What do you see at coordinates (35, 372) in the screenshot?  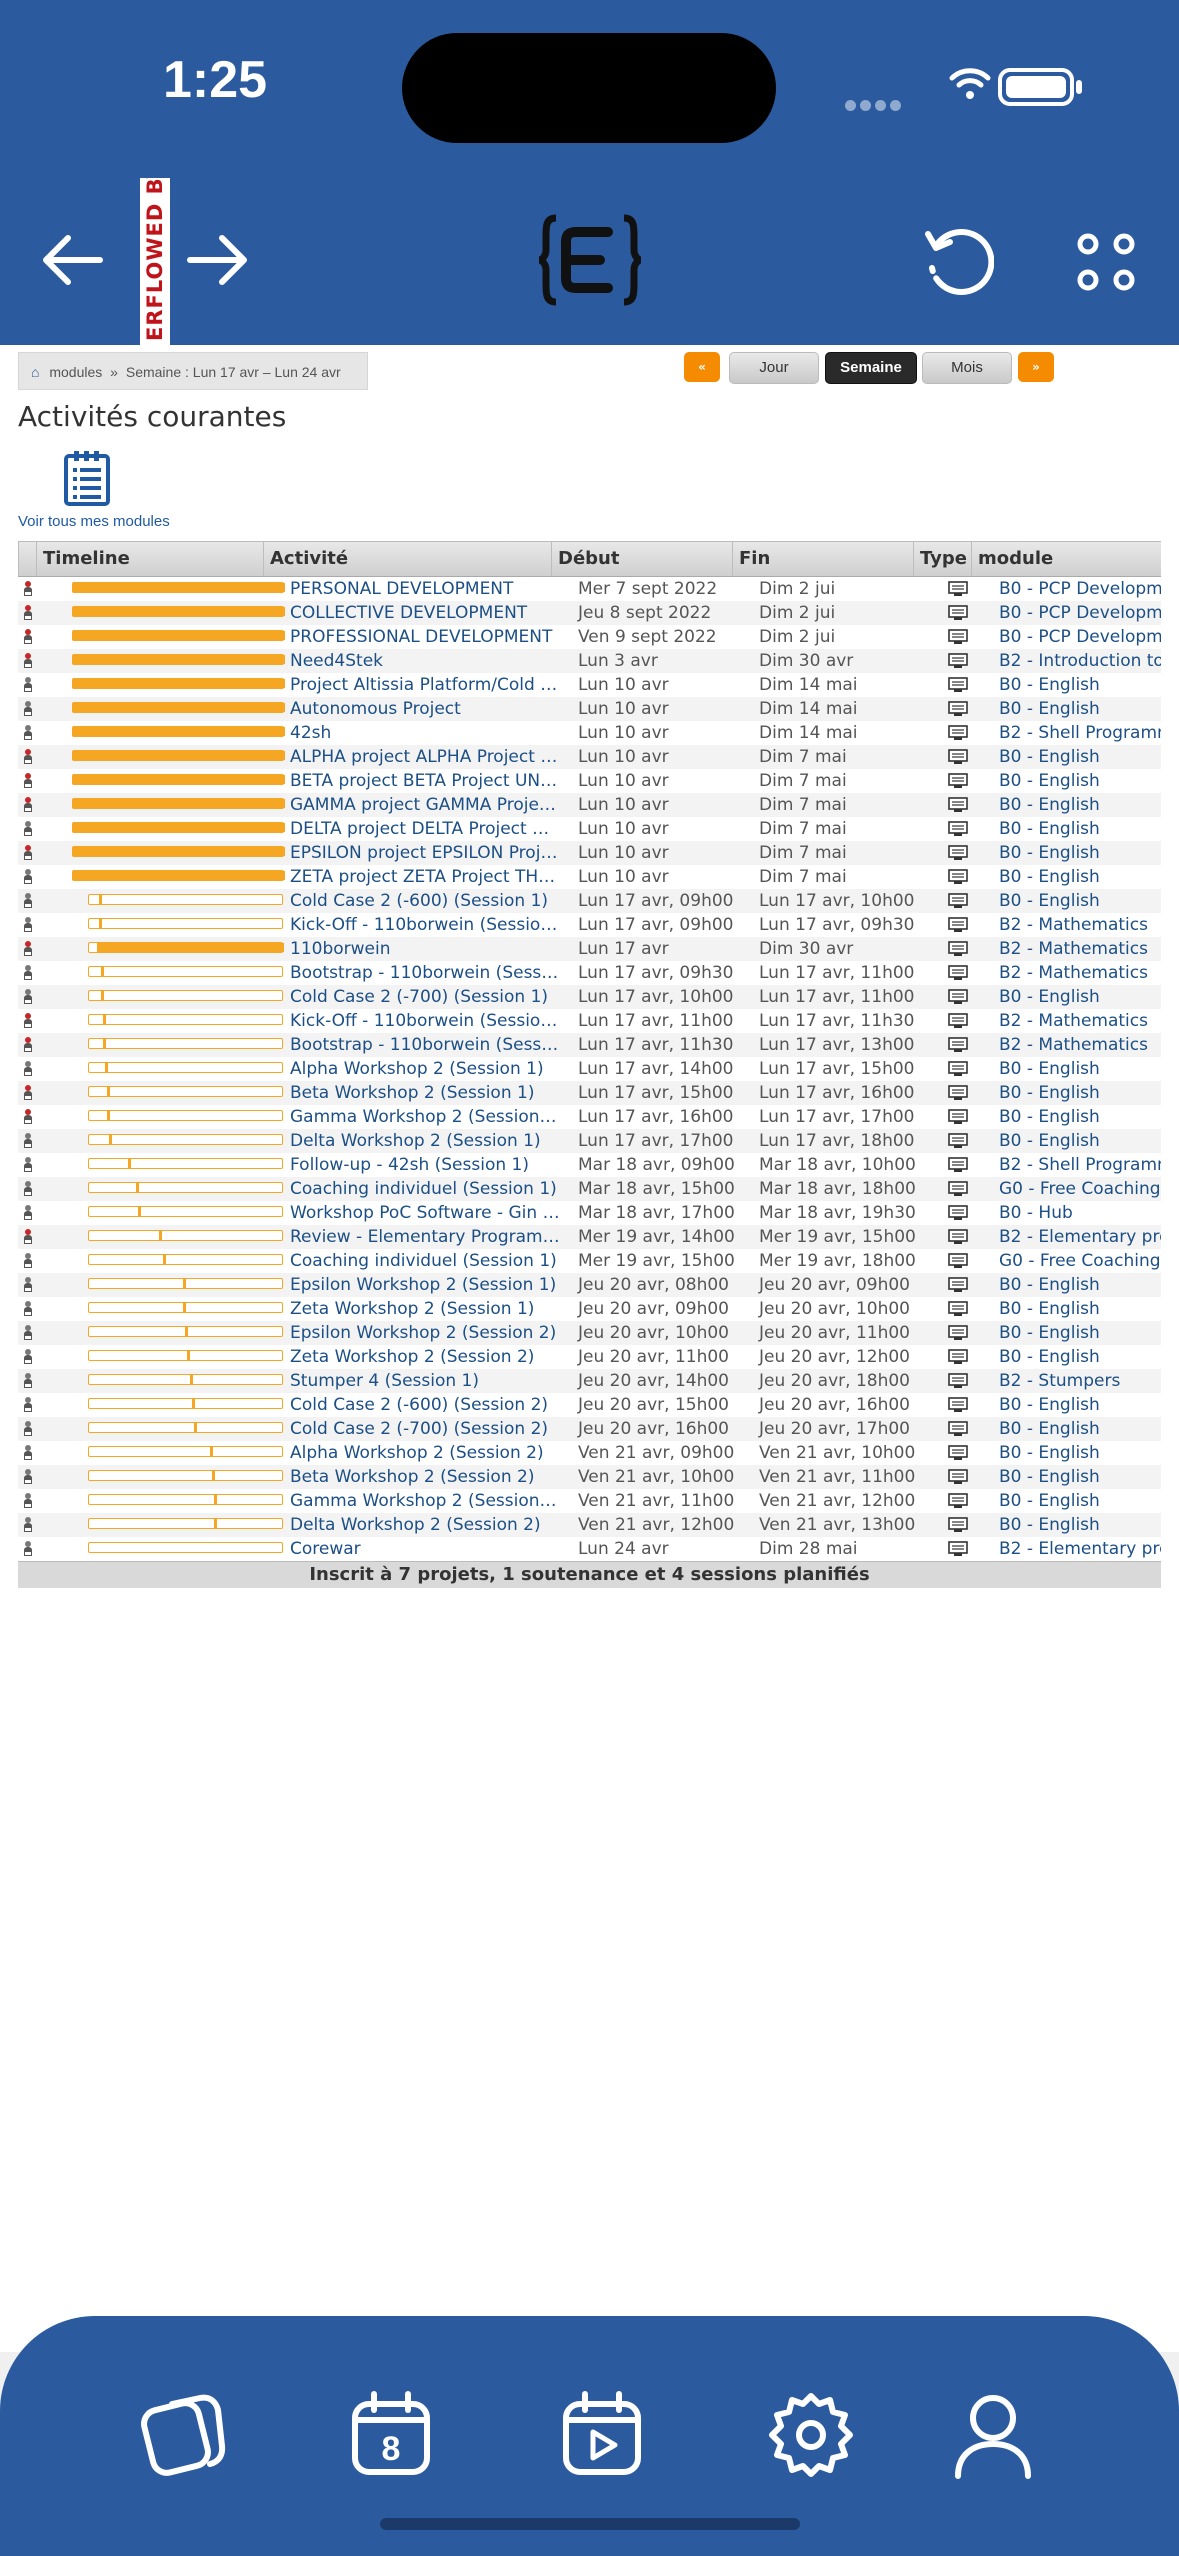 I see `home-icon: ⌂` at bounding box center [35, 372].